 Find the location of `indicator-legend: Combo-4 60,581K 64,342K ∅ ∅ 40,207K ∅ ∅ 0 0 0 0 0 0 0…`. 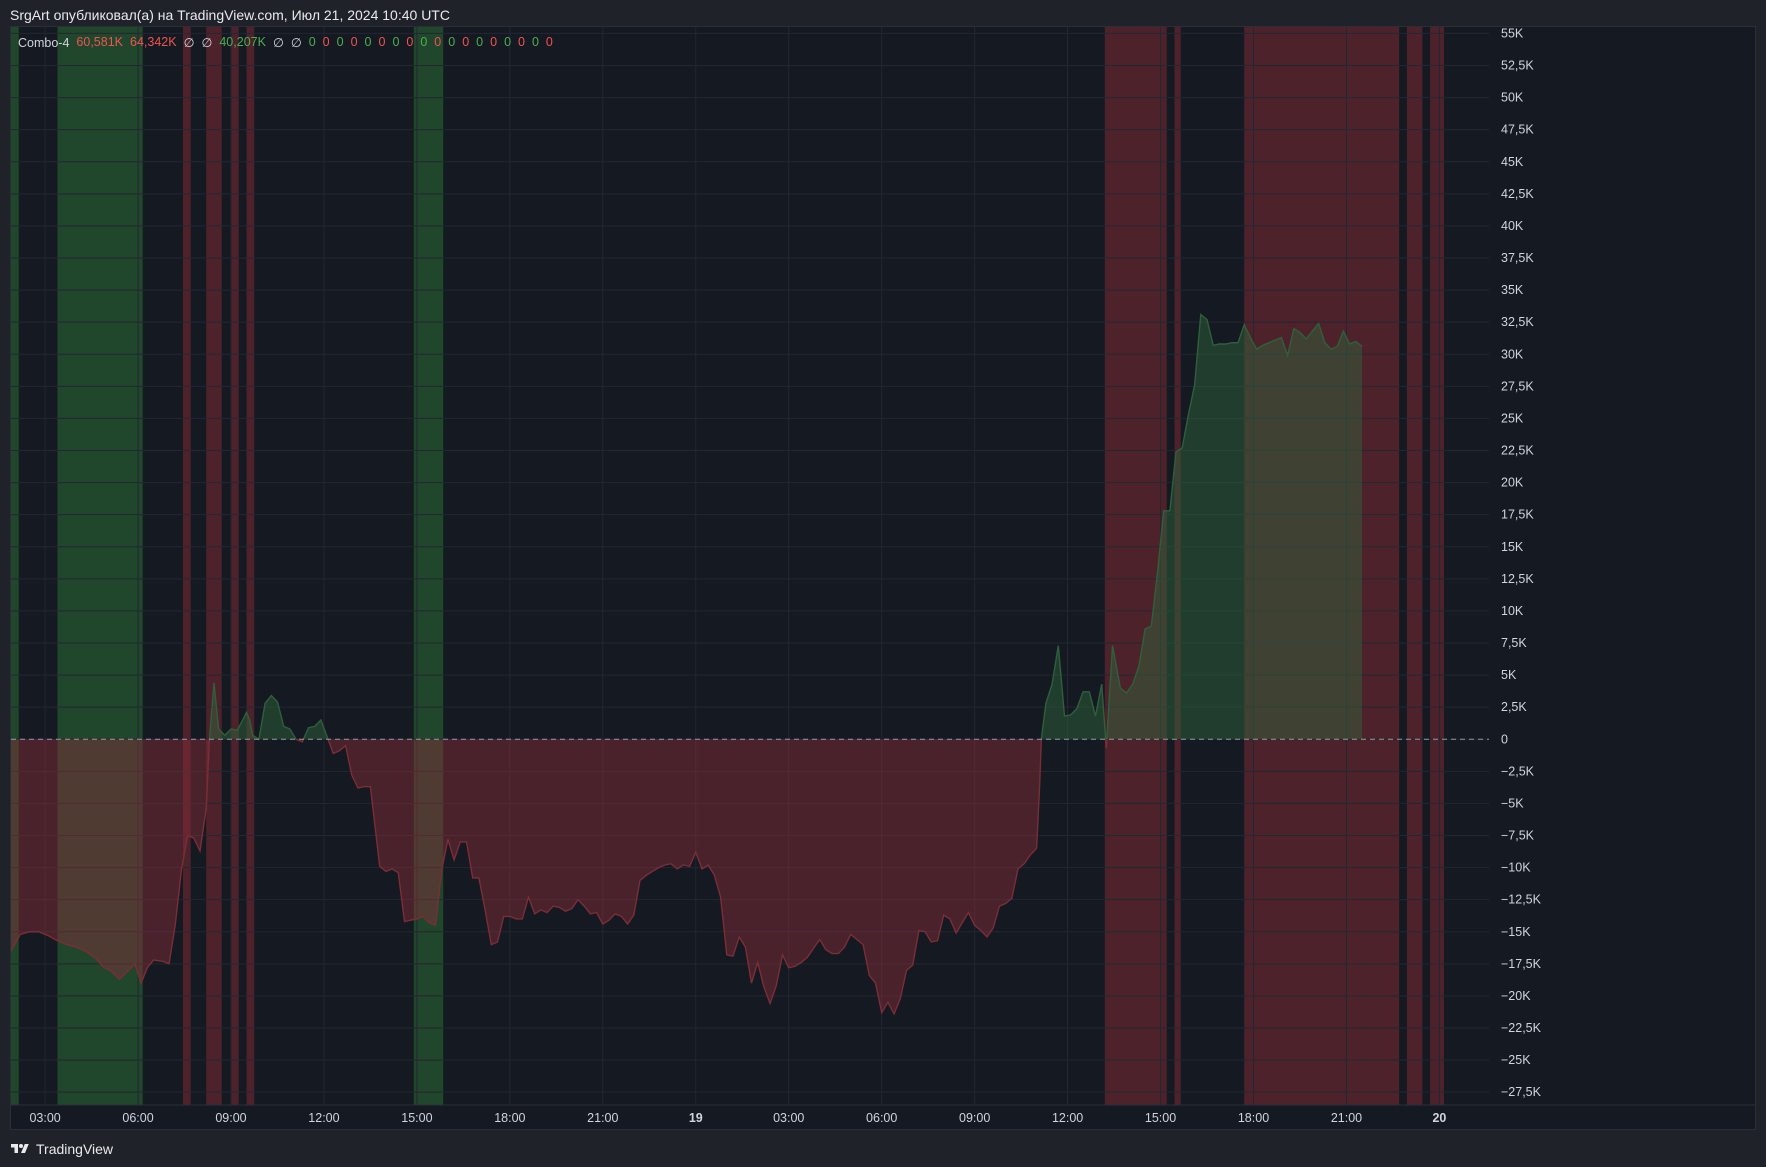

indicator-legend: Combo-4 60,581K 64,342K ∅ ∅ 40,207K ∅ ∅ 0 0 0 0 0 0 0… is located at coordinates (285, 42).